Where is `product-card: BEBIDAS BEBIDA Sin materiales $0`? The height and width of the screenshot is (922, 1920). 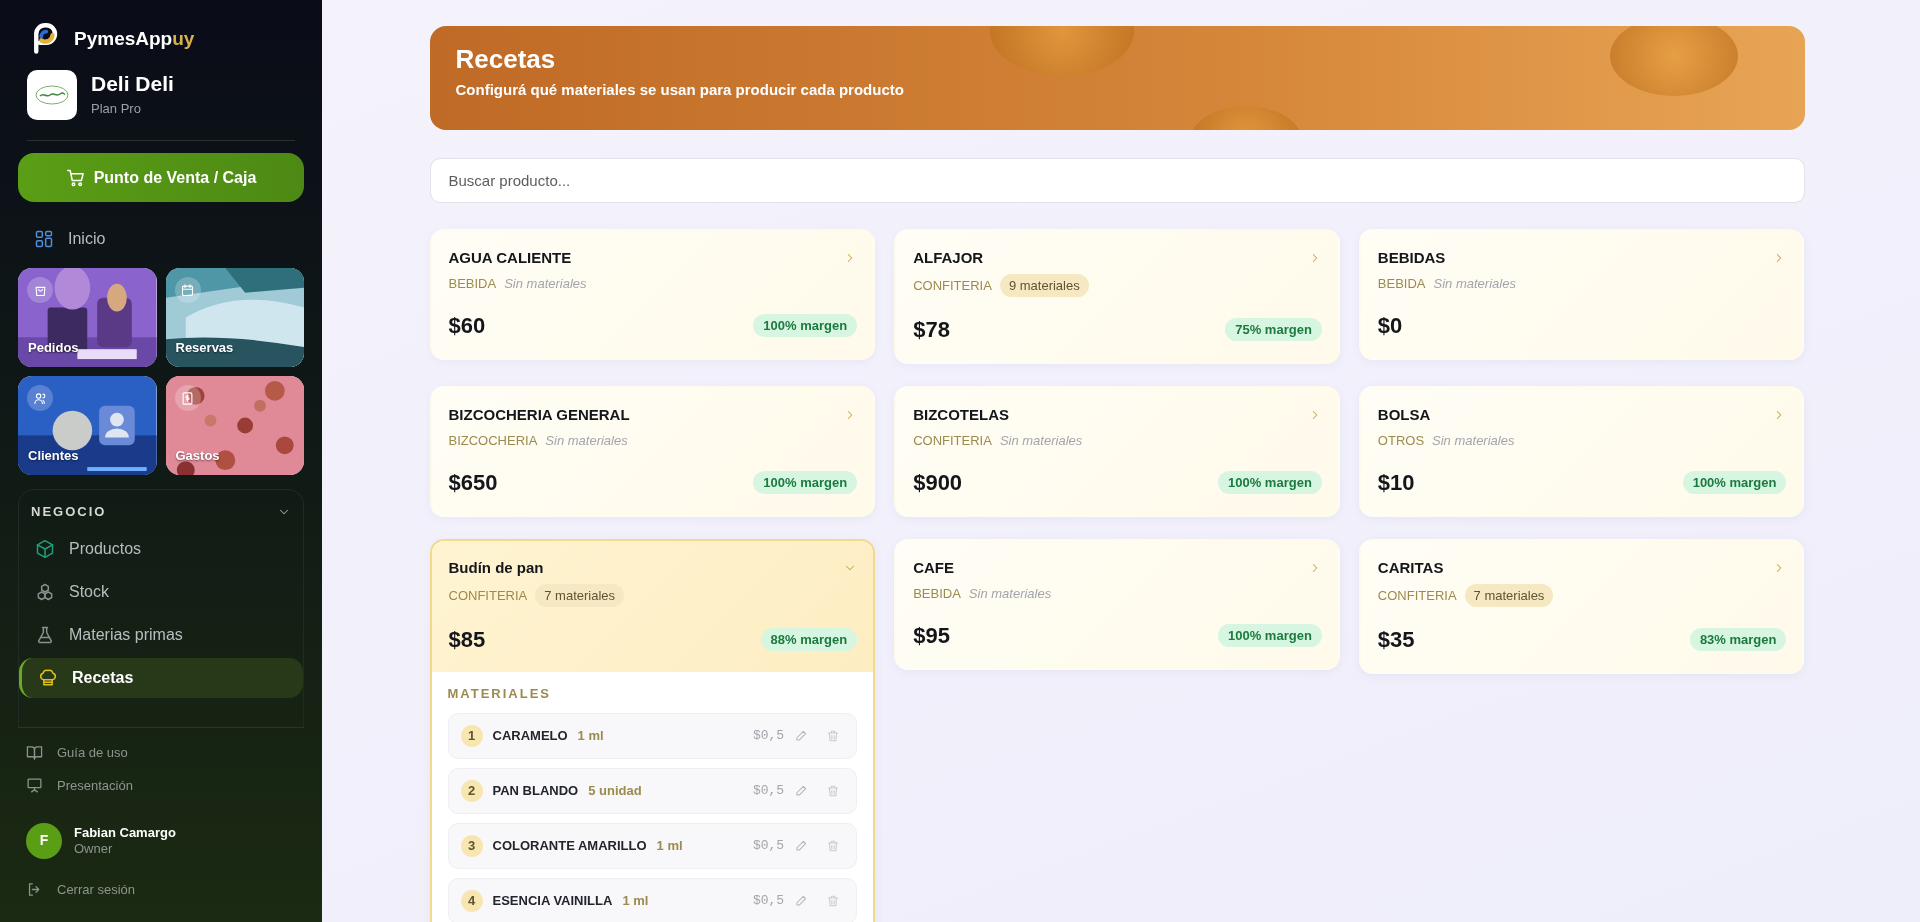
product-card: BEBIDAS BEBIDA Sin materiales $0 is located at coordinates (1581, 294).